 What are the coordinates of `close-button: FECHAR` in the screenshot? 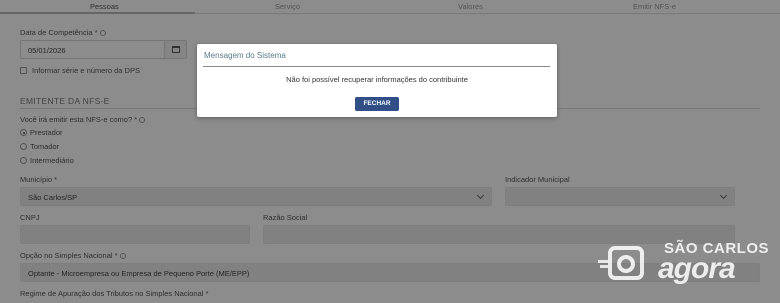 It's located at (377, 104).